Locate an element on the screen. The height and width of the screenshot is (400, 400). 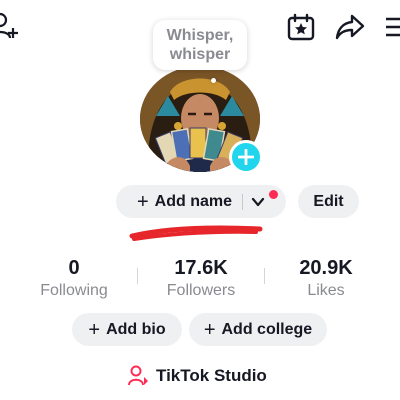
edit-profile-button: Edit is located at coordinates (328, 201).